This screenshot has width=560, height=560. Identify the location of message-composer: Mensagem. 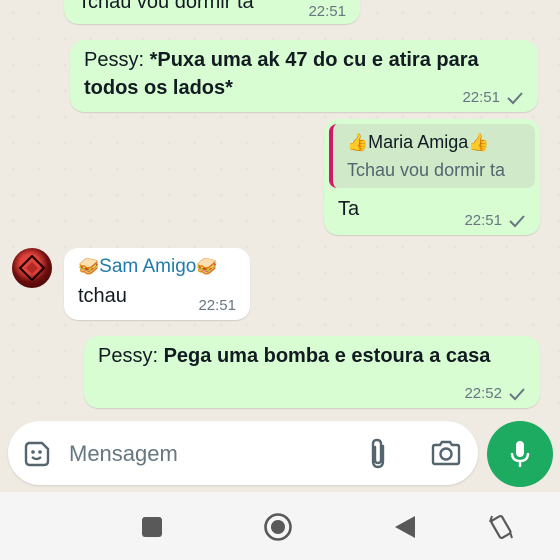
(243, 453).